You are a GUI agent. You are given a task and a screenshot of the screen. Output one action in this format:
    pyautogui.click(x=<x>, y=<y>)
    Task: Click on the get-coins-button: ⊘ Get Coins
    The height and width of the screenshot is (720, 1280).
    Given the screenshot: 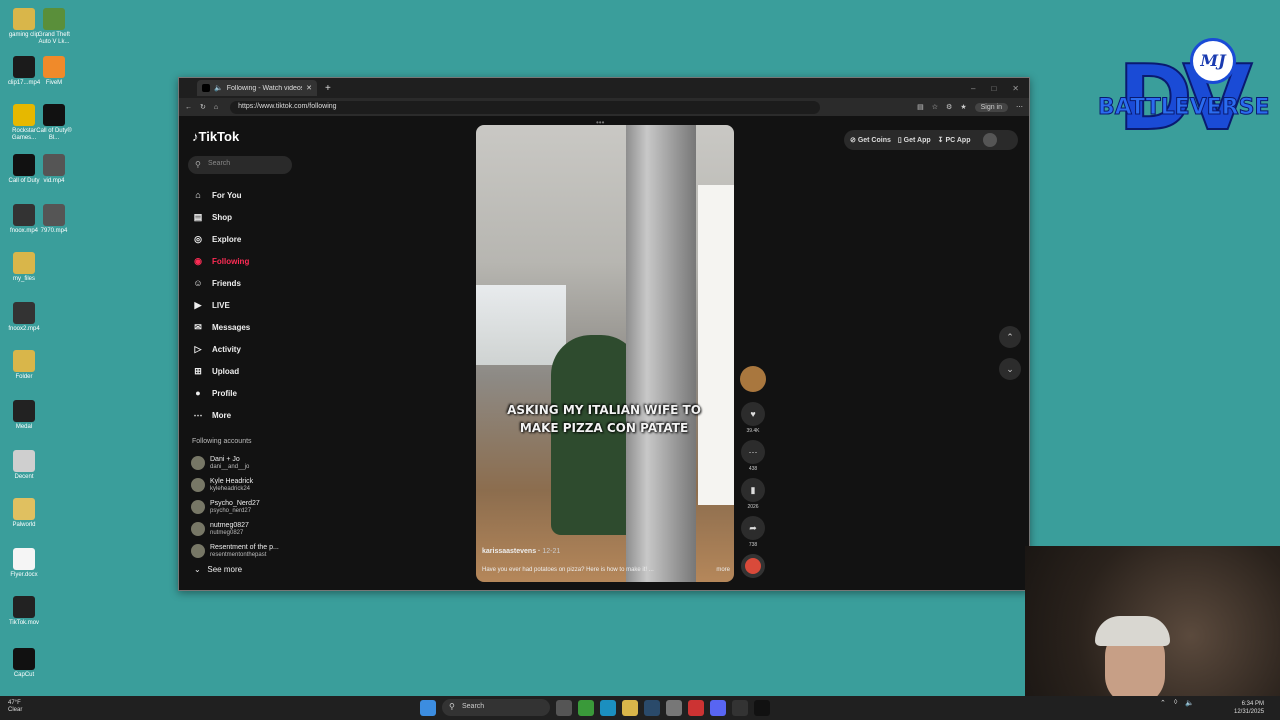 What is the action you would take?
    pyautogui.click(x=870, y=140)
    